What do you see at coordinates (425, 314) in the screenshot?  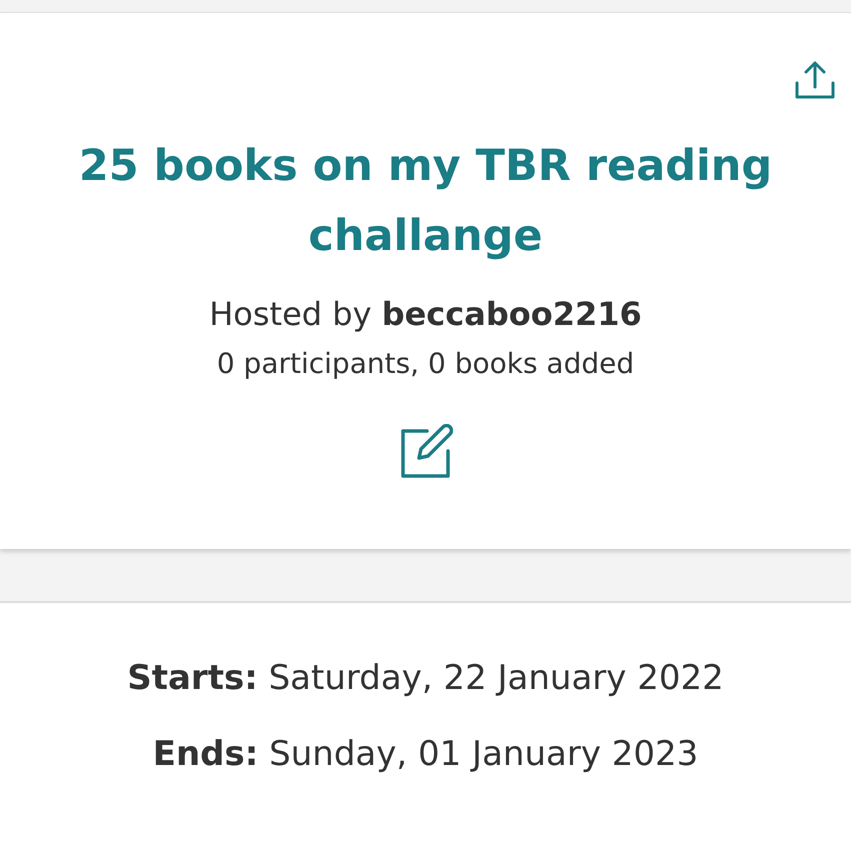 I see `host-text: Hosted by beccaboo2216` at bounding box center [425, 314].